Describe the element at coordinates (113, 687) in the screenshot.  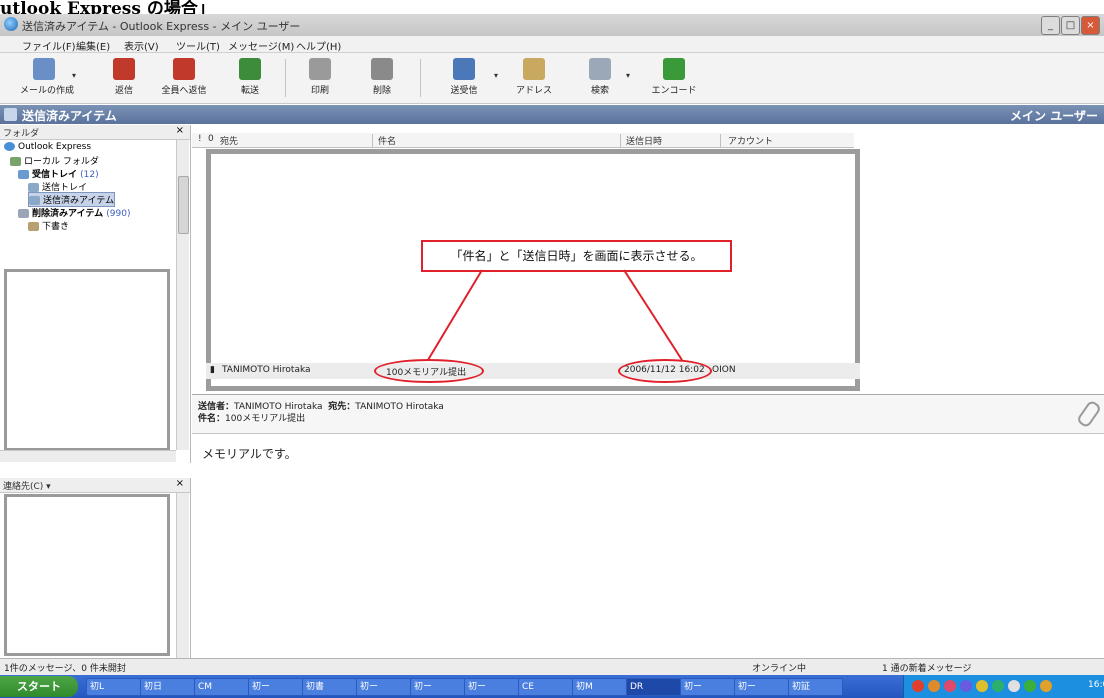
I see `taskbar-item: 初L` at that location.